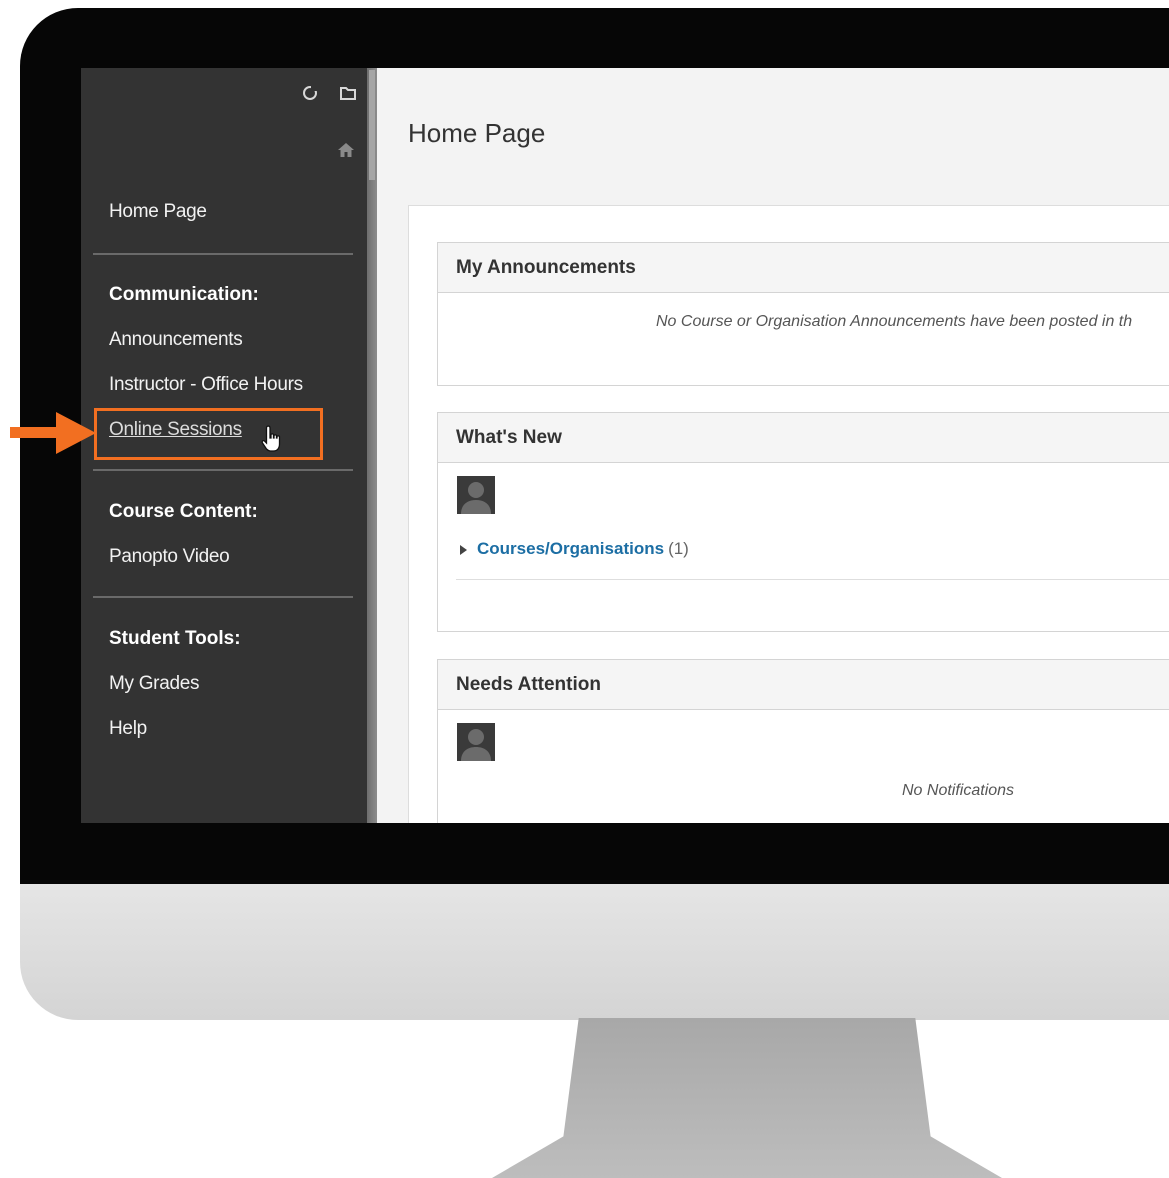 This screenshot has width=1169, height=1178. What do you see at coordinates (477, 133) in the screenshot?
I see `page-title: Home Page` at bounding box center [477, 133].